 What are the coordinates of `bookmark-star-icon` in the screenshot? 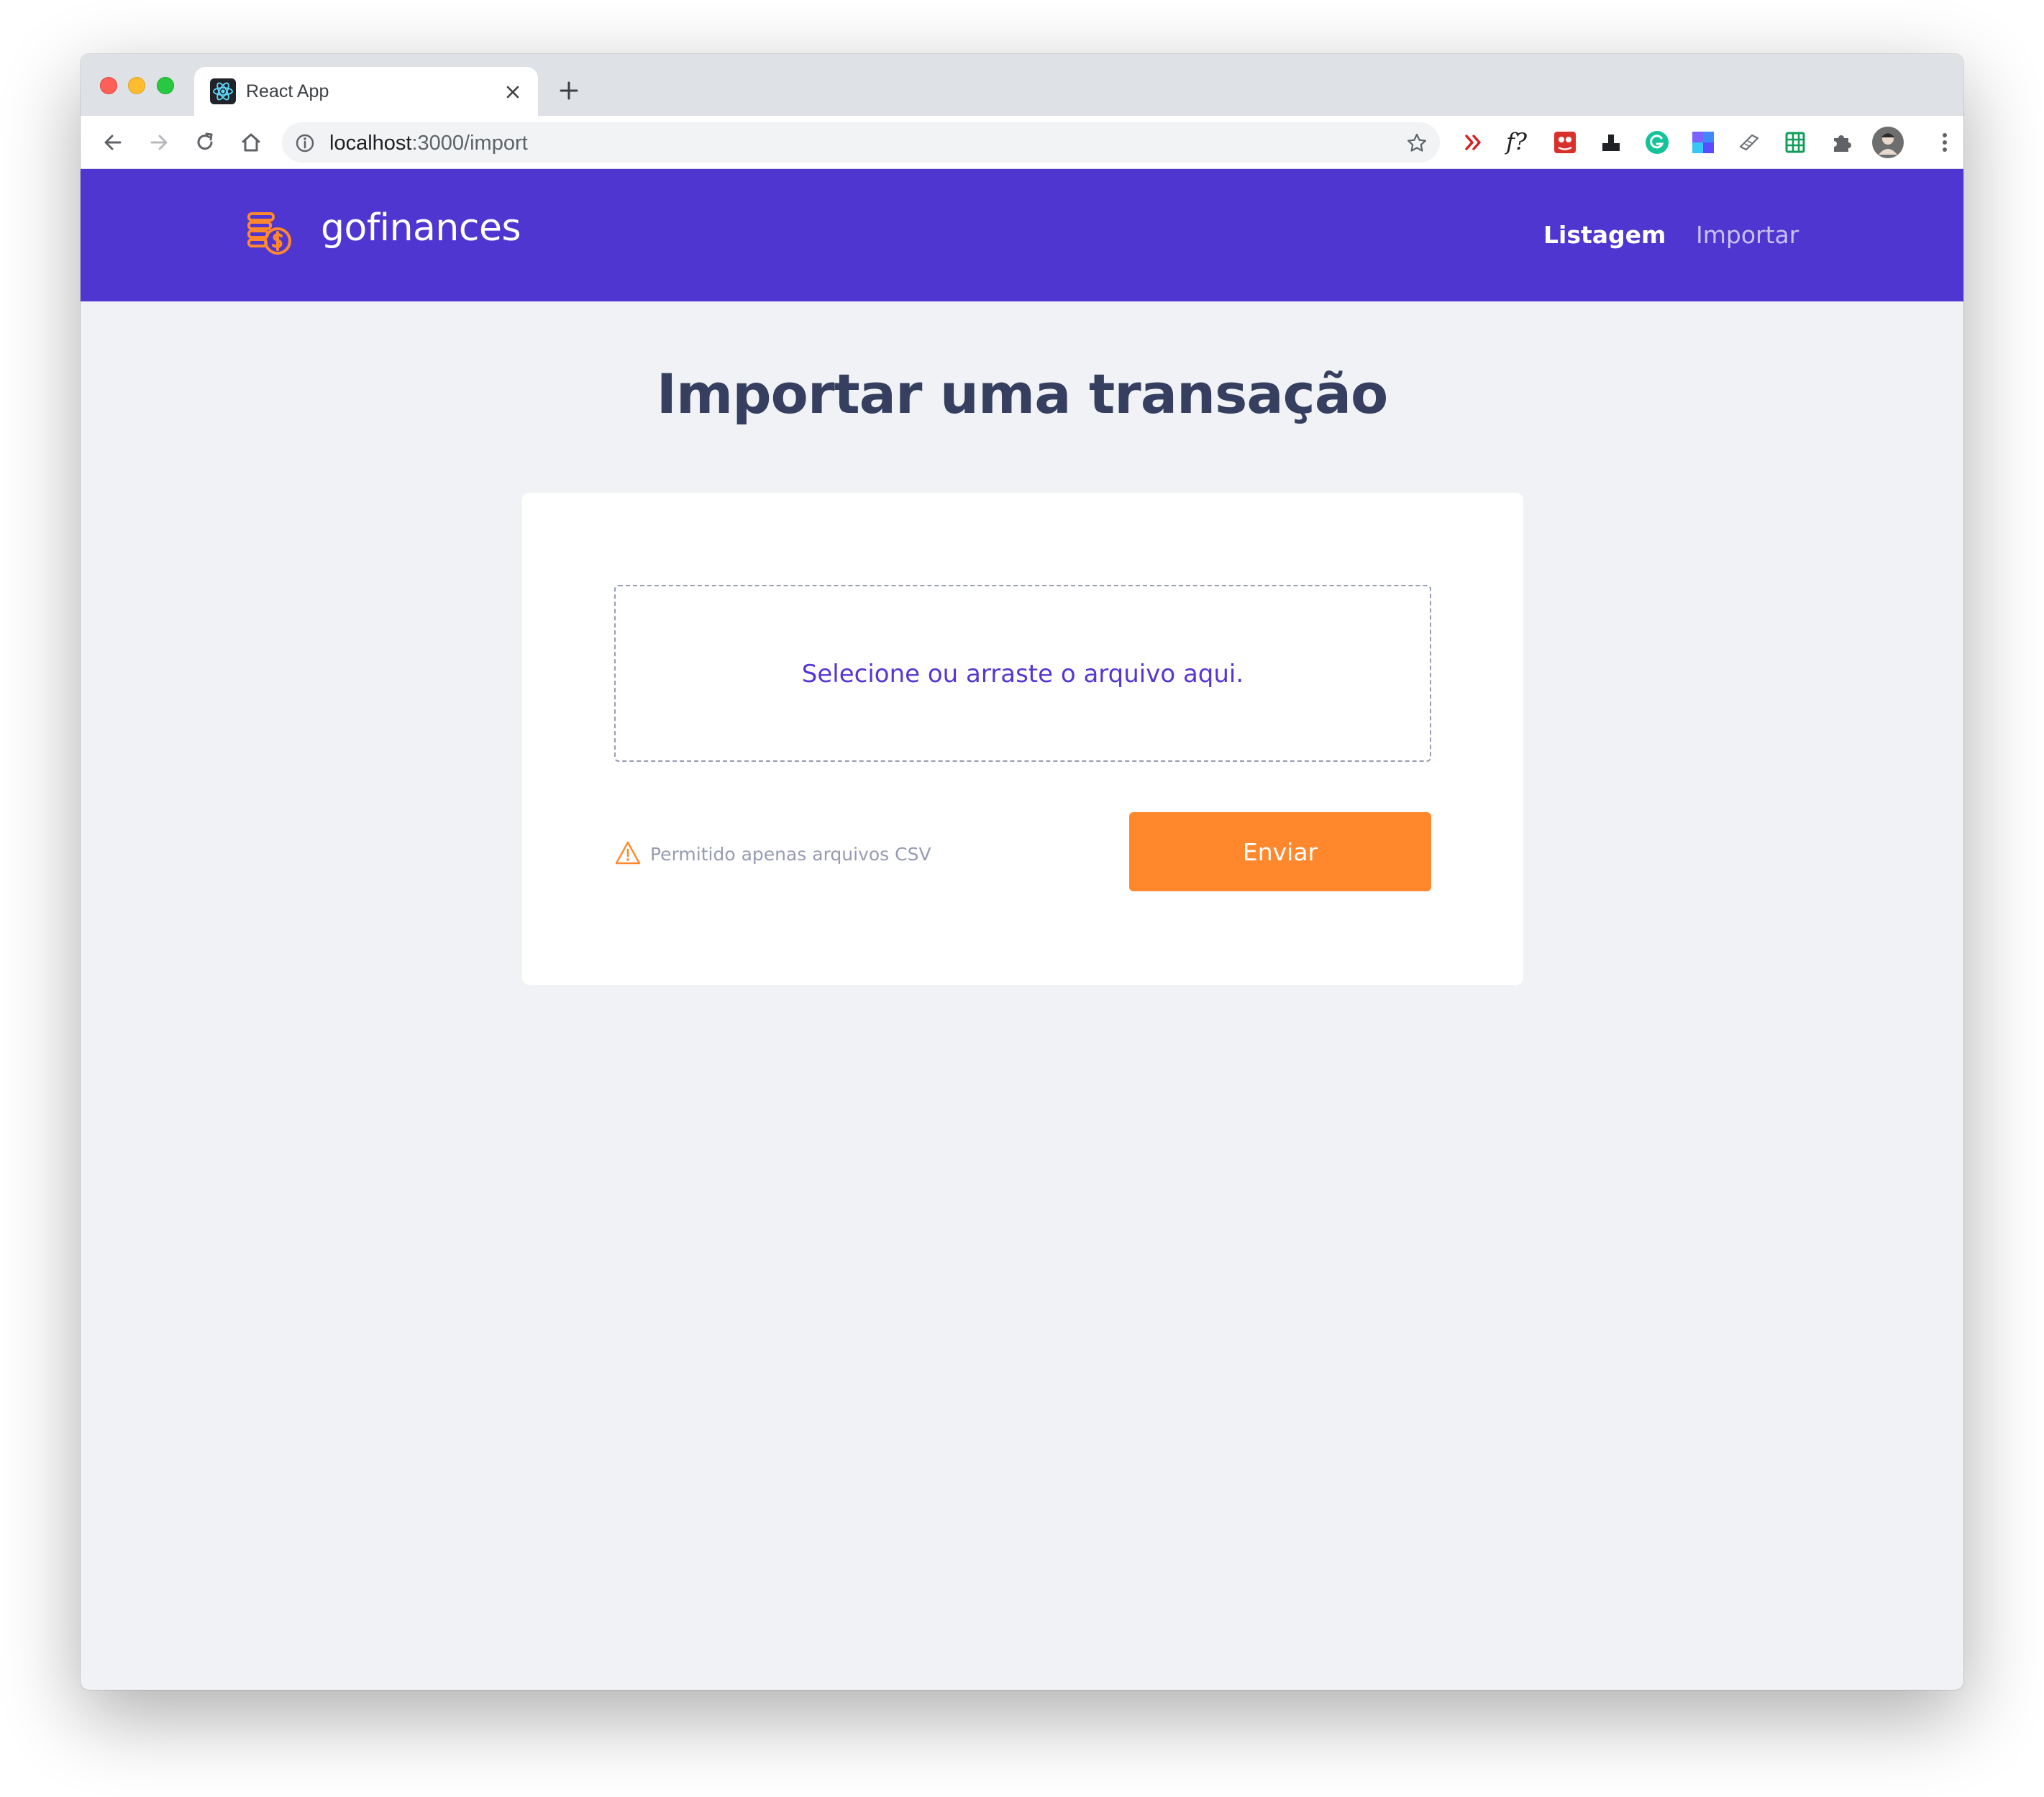 It's located at (1416, 143).